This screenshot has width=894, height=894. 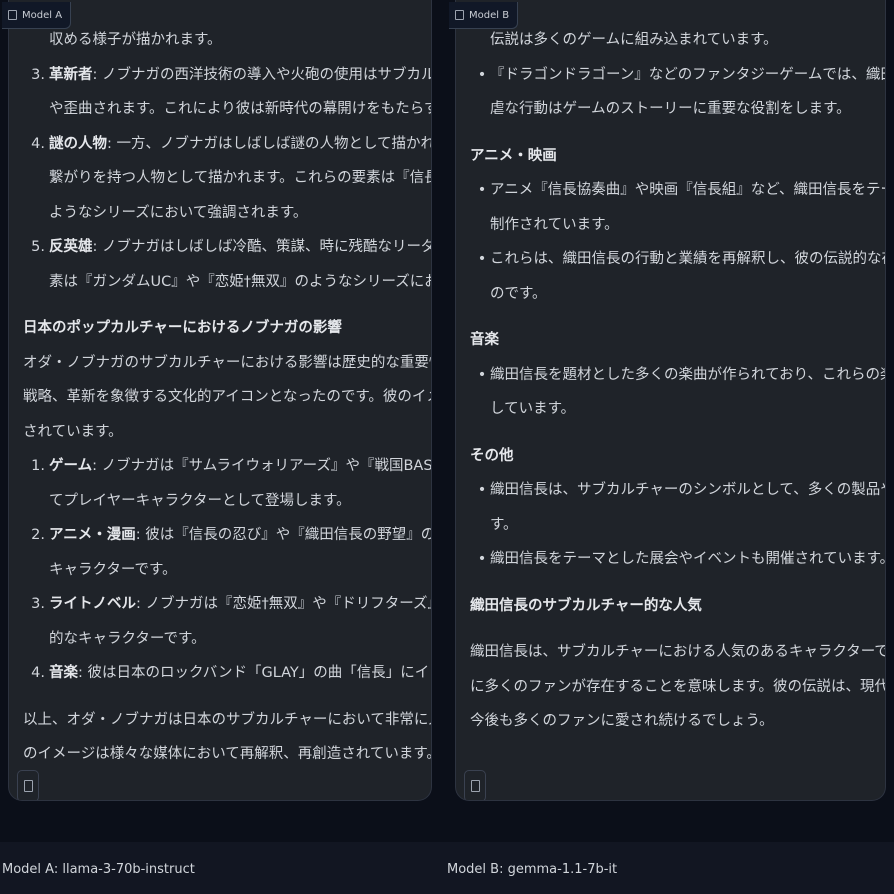 I want to click on list-item-title: アニメ・漫画, so click(x=92, y=535).